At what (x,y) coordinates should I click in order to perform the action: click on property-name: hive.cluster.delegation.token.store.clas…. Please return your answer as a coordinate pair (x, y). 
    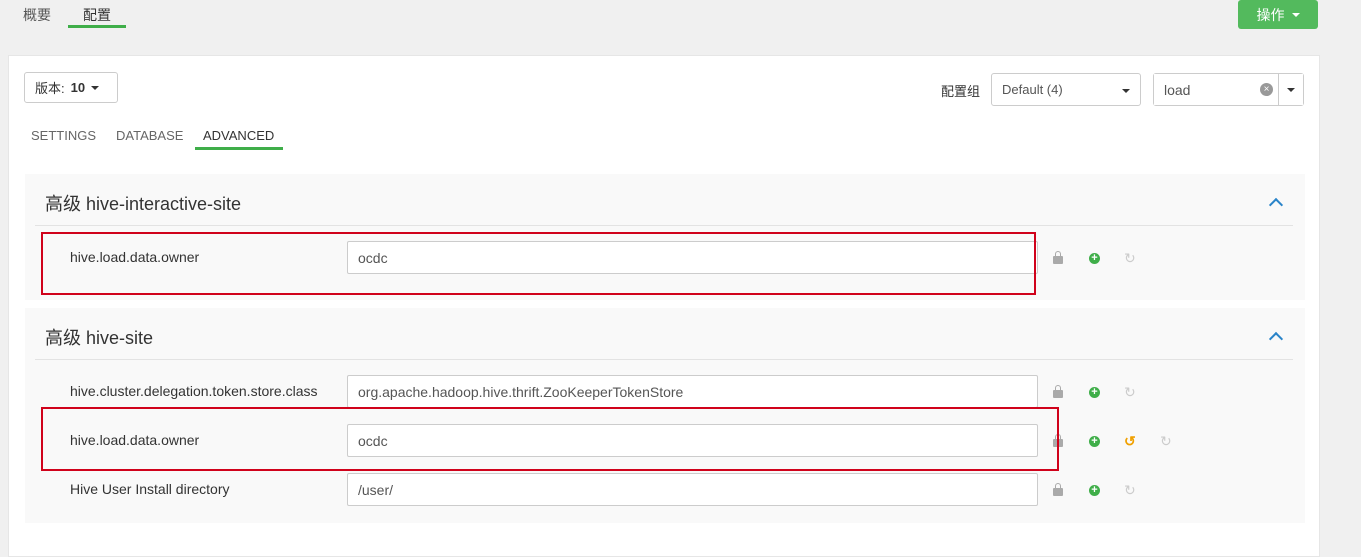
    Looking at the image, I should click on (194, 391).